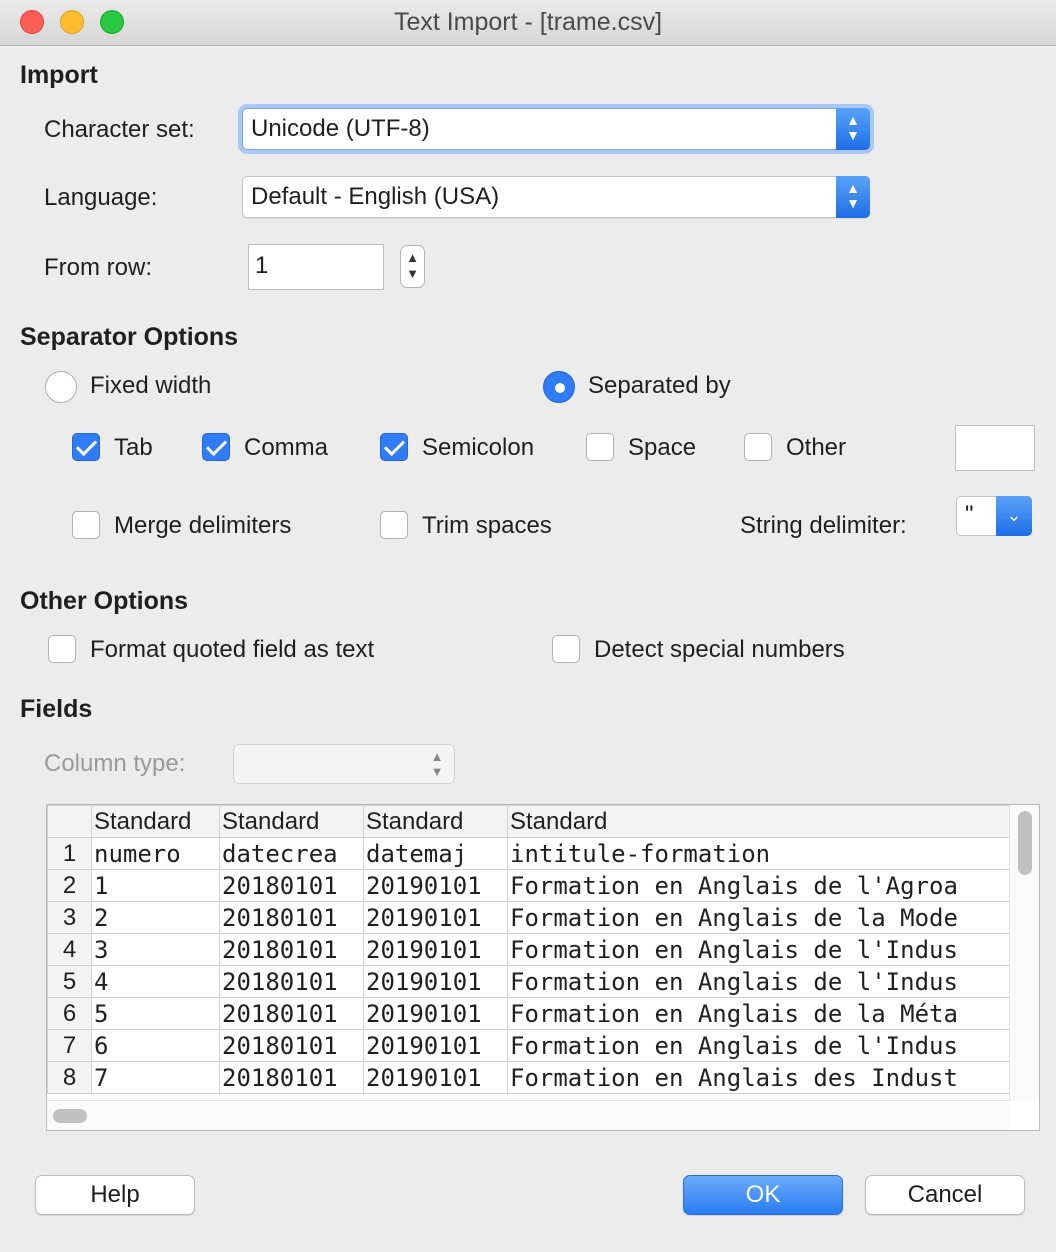 This screenshot has width=1056, height=1252. Describe the element at coordinates (70, 1116) in the screenshot. I see `horizontal-scroll-thumb` at that location.